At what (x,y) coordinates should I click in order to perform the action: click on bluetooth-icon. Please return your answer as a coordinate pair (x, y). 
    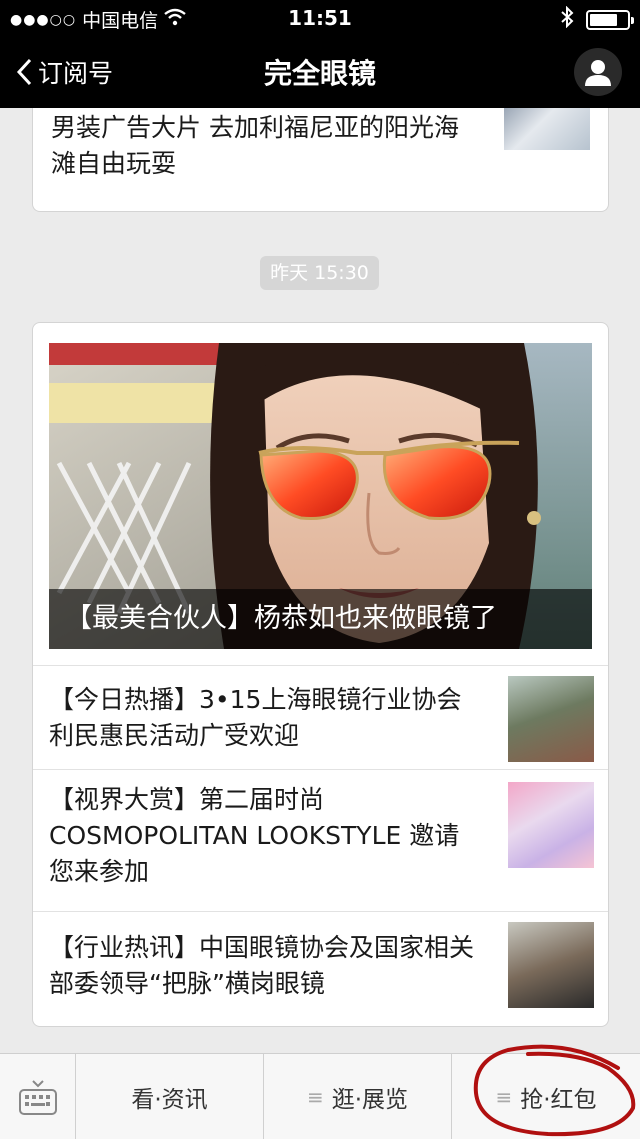
    Looking at the image, I should click on (567, 19).